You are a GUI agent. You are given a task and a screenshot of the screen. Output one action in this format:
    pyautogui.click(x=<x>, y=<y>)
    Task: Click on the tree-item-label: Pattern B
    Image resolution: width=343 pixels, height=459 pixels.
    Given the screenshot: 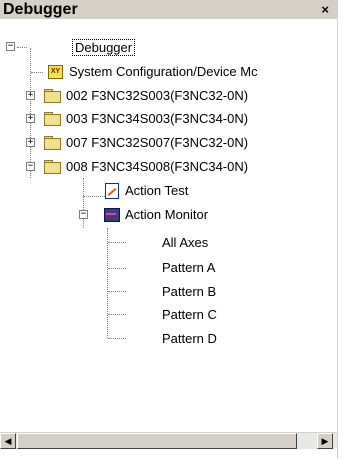 What is the action you would take?
    pyautogui.click(x=189, y=291)
    